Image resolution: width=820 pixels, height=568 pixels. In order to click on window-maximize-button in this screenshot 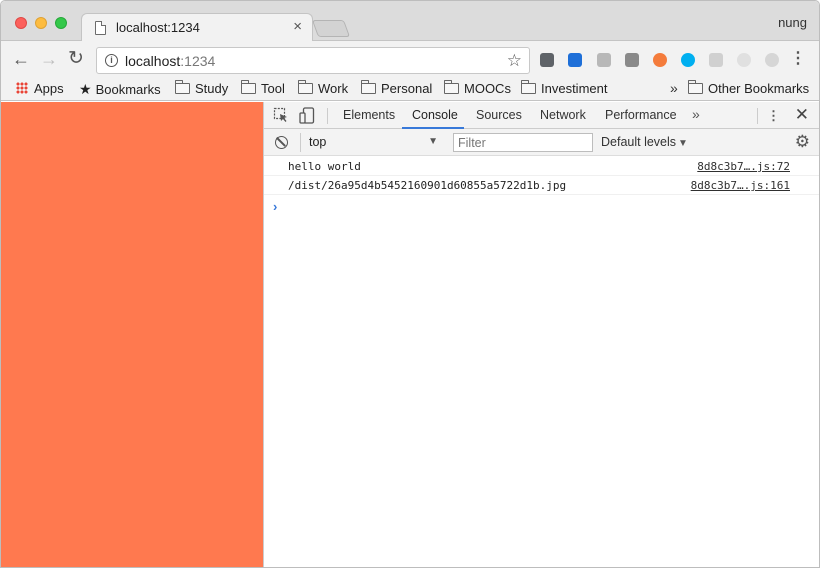, I will do `click(61, 23)`.